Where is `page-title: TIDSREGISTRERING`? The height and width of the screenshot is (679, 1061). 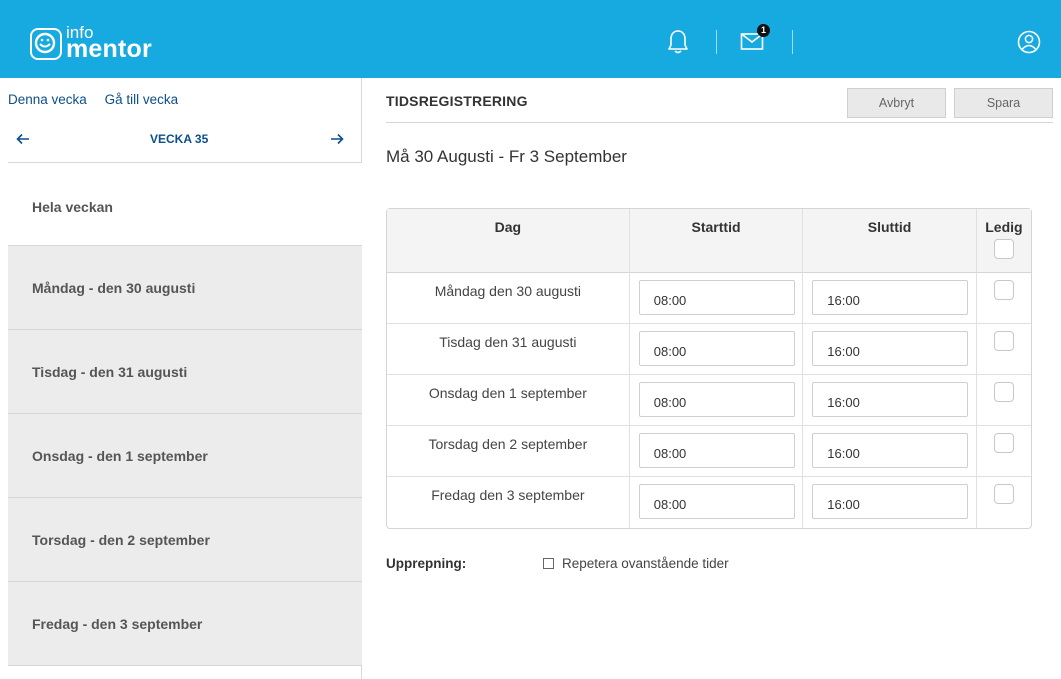
page-title: TIDSREGISTRERING is located at coordinates (457, 101).